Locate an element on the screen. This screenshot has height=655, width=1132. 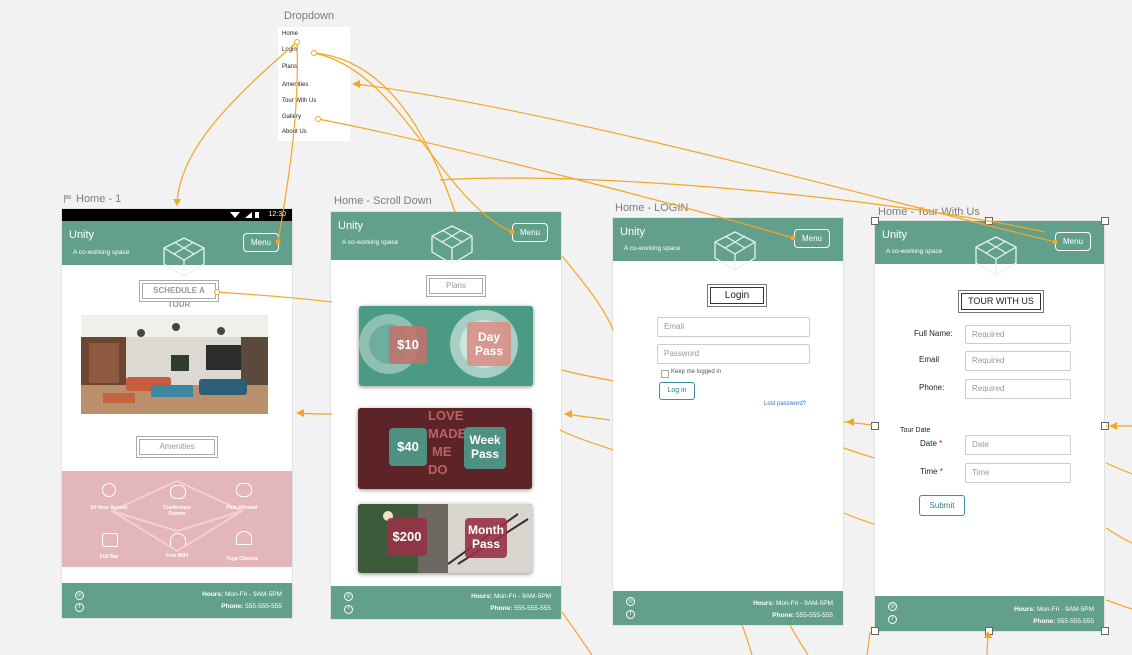
svg-text: DO is located at coordinates (438, 469).